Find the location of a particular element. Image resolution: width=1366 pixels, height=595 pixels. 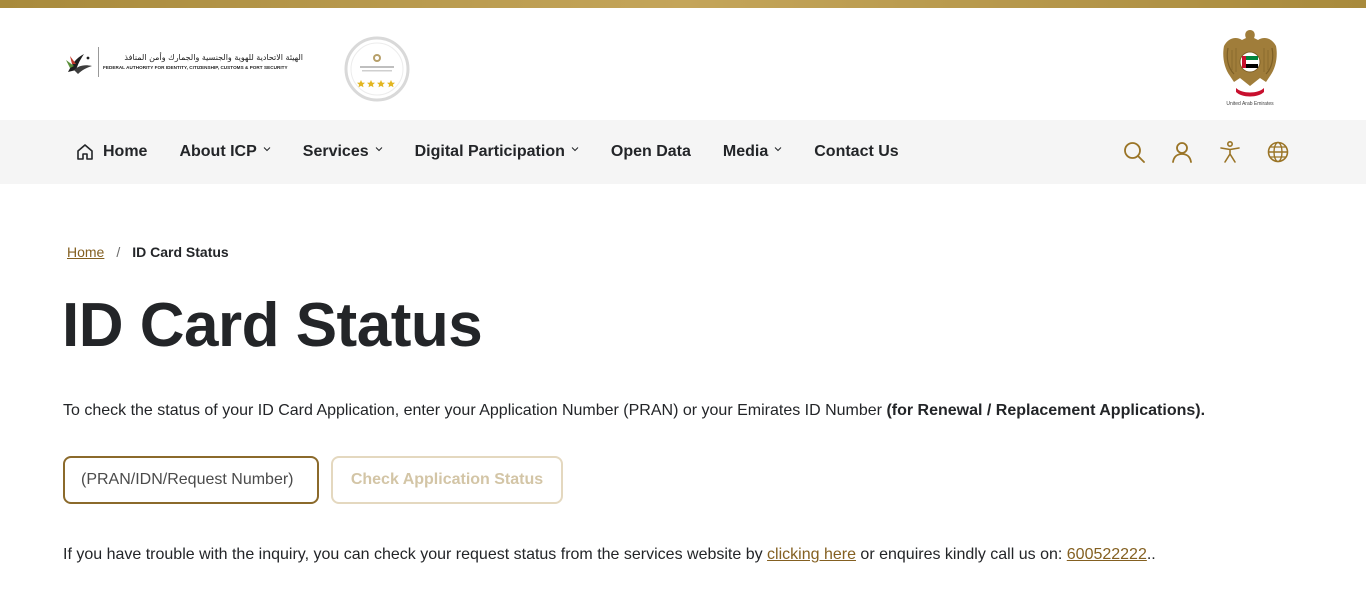

nav-item-about-icp-label: About ICP is located at coordinates (218, 151).